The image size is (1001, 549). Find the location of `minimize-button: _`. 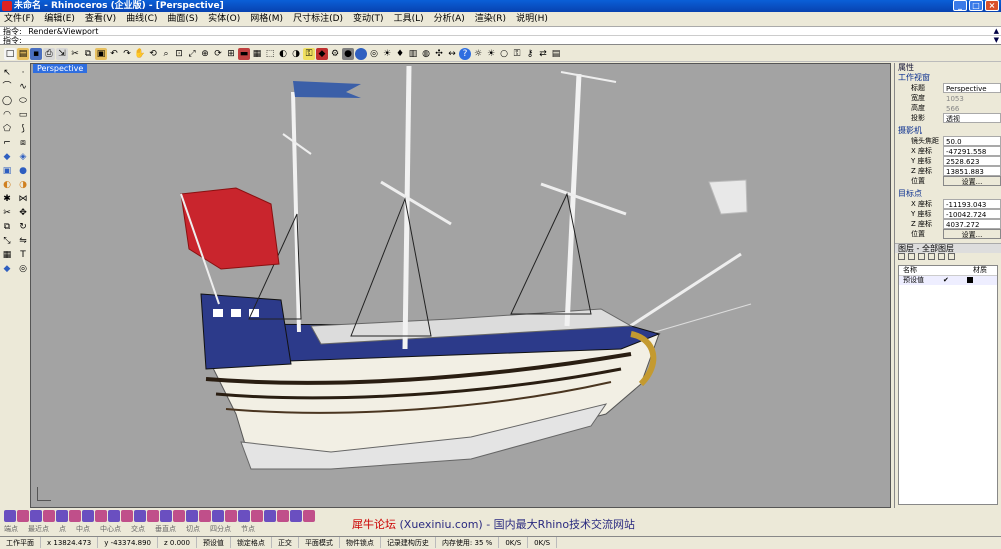

minimize-button: _ is located at coordinates (960, 5).